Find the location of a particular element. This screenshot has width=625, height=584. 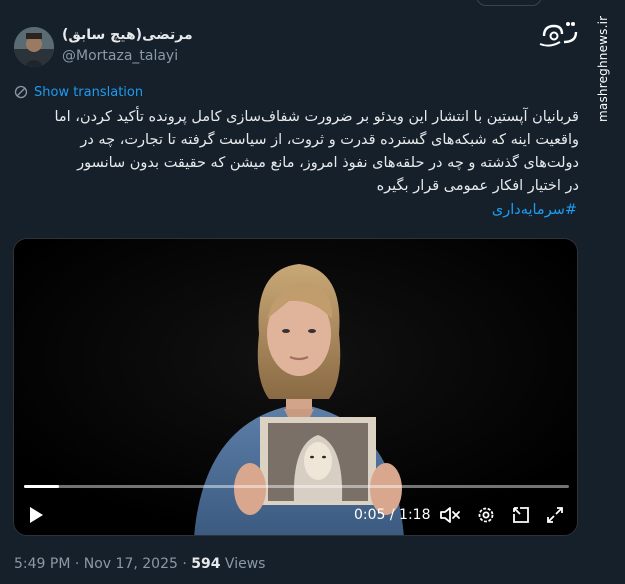

tweet-timestamp: 5:49 PM · Nov 17, 2025 · is located at coordinates (100, 564).